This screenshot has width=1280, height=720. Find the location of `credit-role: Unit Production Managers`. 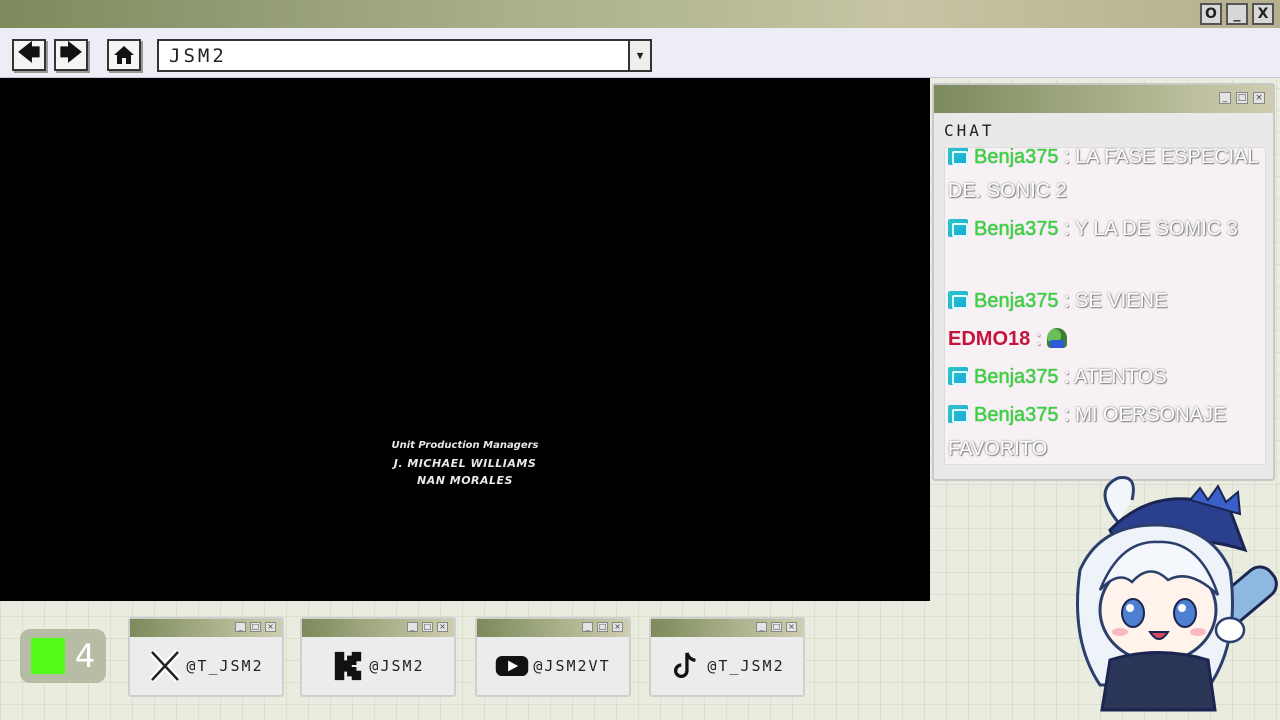

credit-role: Unit Production Managers is located at coordinates (465, 445).